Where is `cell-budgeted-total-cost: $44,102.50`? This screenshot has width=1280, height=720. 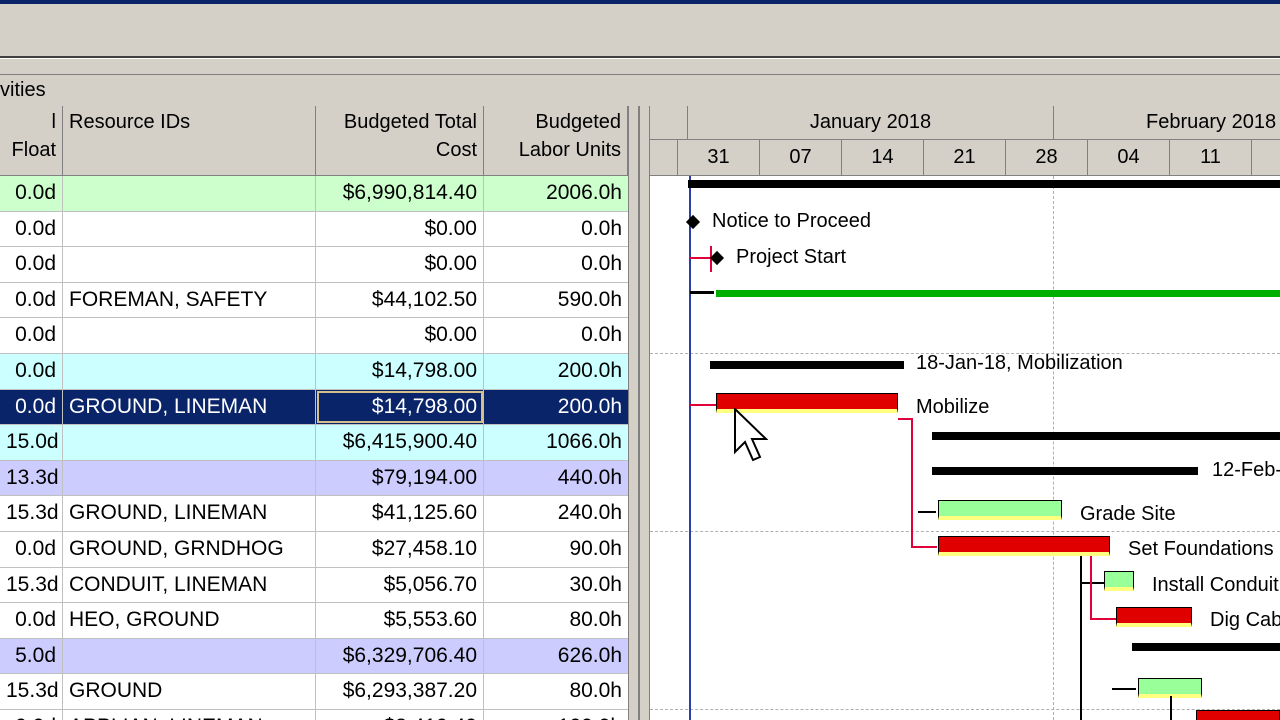 cell-budgeted-total-cost: $44,102.50 is located at coordinates (400, 300).